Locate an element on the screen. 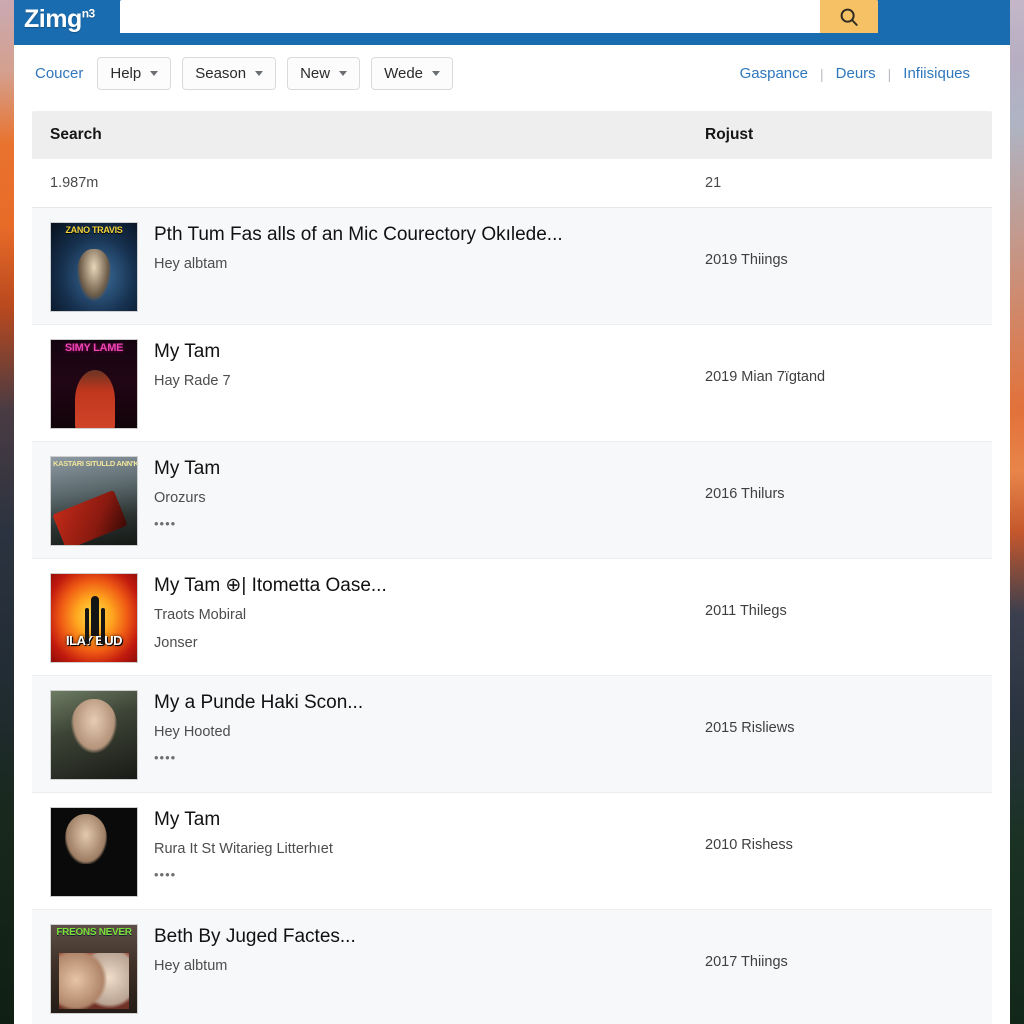 The width and height of the screenshot is (1024, 1024). nav-link-gaspance: Gaspance is located at coordinates (774, 73).